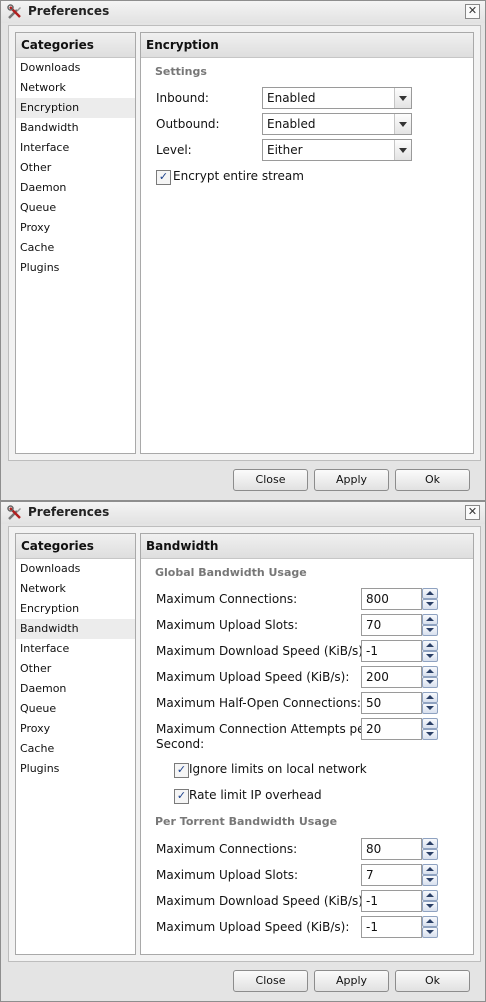 The height and width of the screenshot is (1002, 486). Describe the element at coordinates (181, 796) in the screenshot. I see `rate-limit-overhead-checkbox: ✓` at that location.